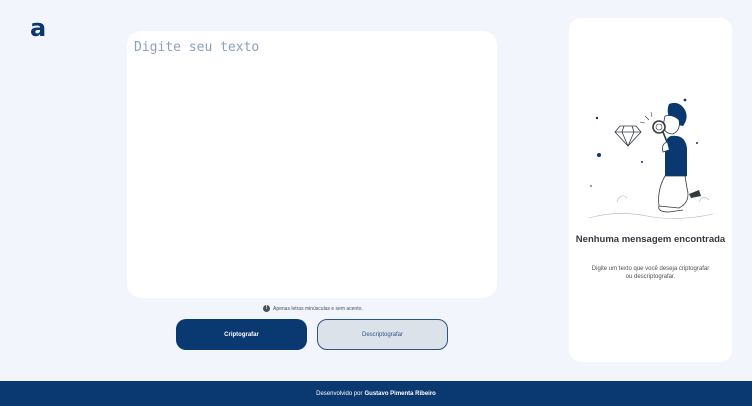 Image resolution: width=752 pixels, height=406 pixels. Describe the element at coordinates (241, 334) in the screenshot. I see `encrypt-button: Criptografar` at that location.